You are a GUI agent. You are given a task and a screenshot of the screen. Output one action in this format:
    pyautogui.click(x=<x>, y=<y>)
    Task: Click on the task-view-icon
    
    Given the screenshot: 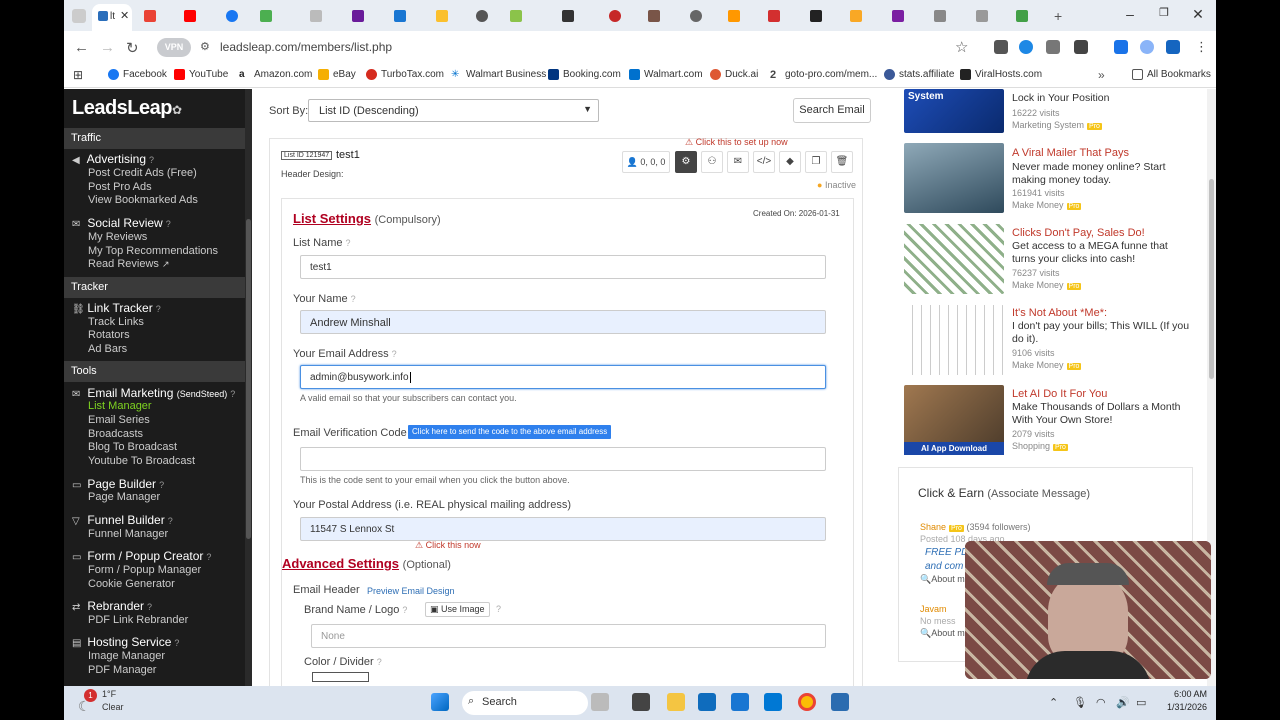 What is the action you would take?
    pyautogui.click(x=641, y=702)
    